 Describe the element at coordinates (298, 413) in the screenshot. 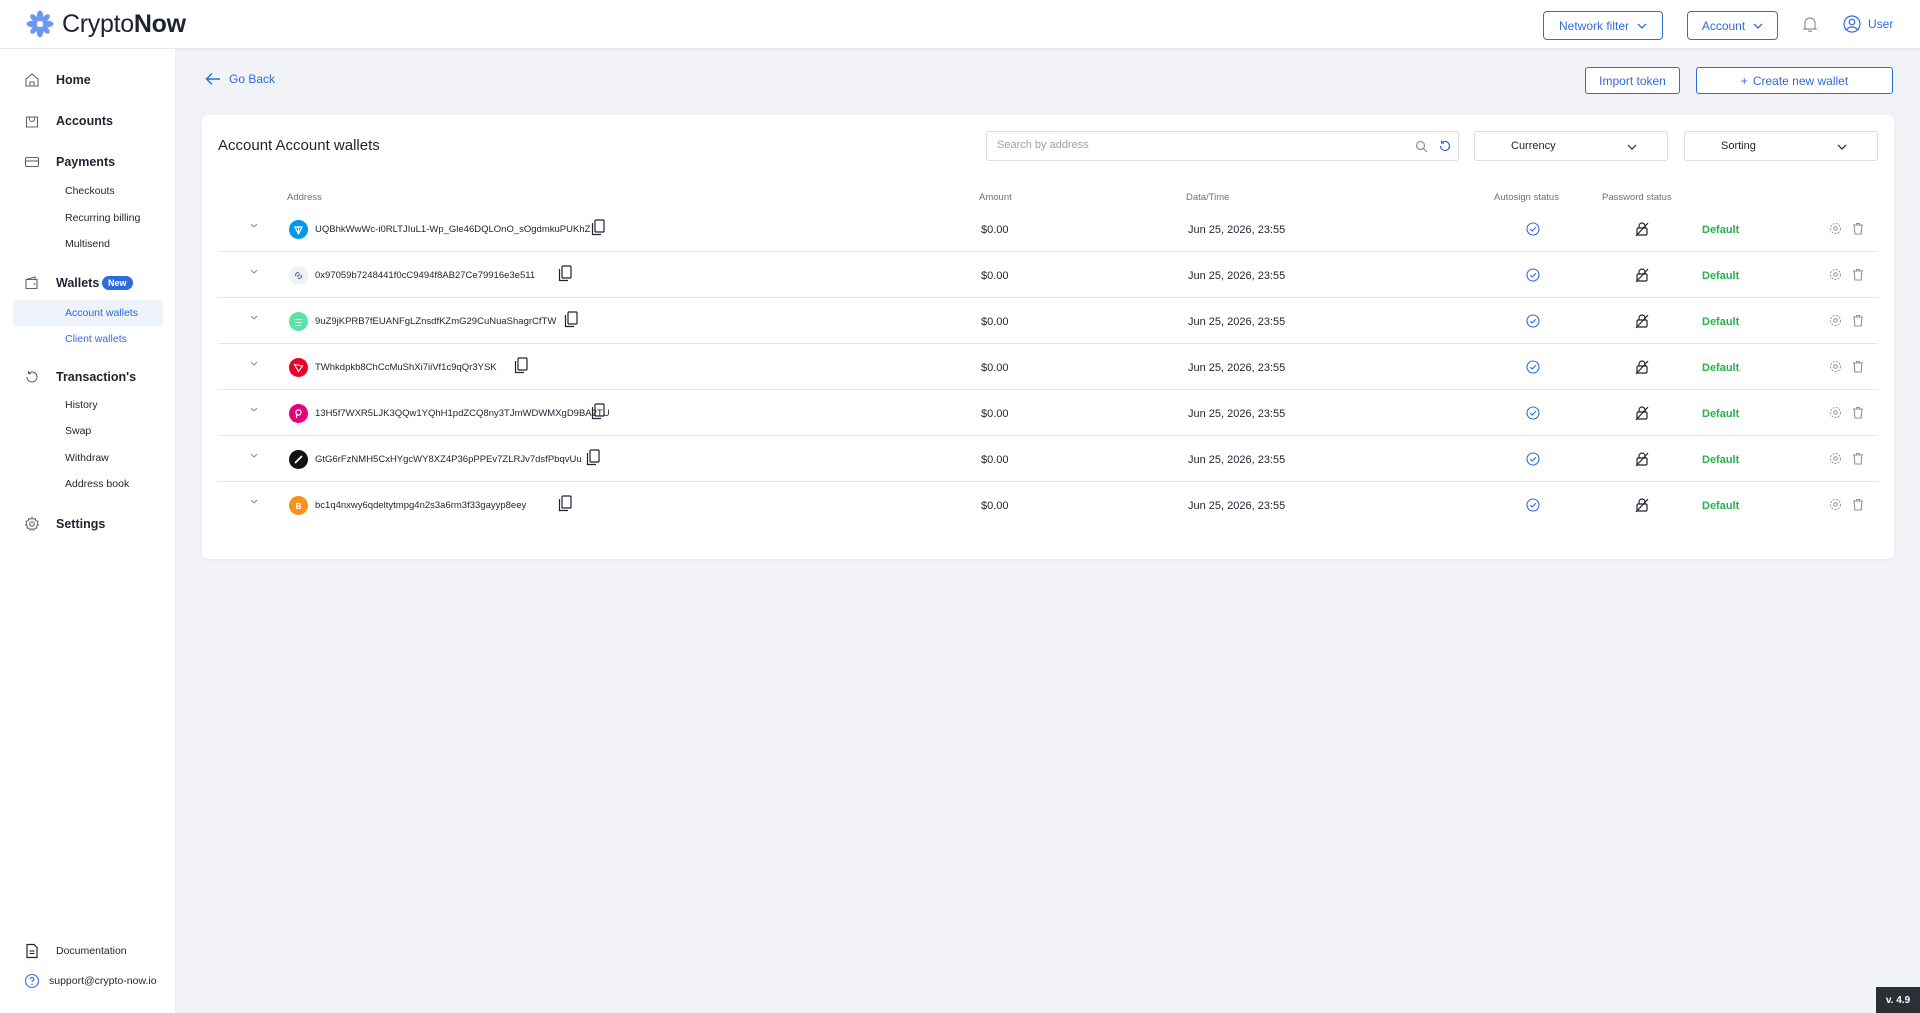

I see `polkadot-icon` at that location.